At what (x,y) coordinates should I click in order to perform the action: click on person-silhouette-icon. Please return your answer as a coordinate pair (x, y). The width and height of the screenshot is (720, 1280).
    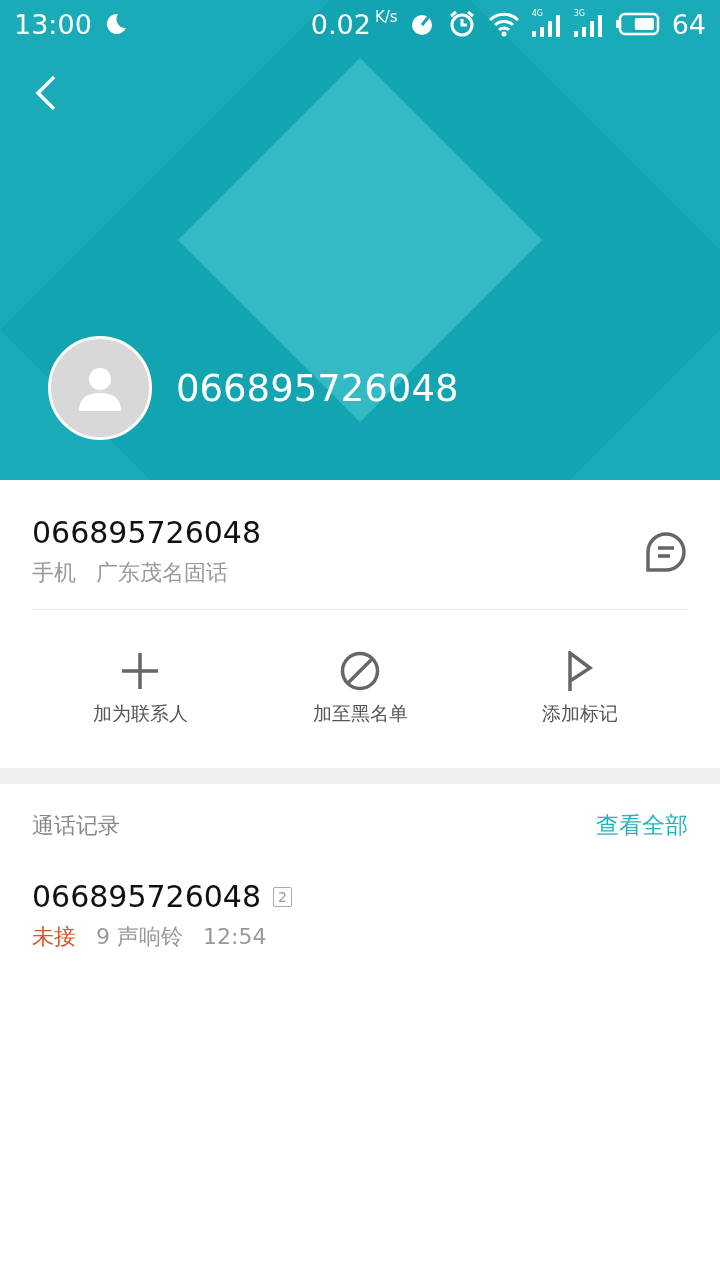
    Looking at the image, I should click on (100, 388).